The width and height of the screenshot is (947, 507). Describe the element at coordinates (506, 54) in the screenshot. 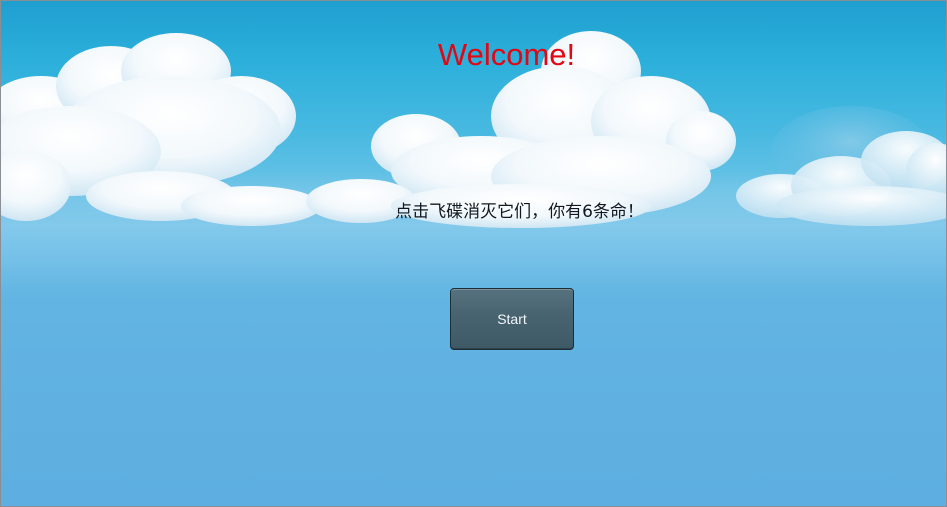

I see `welcome-title: Welcome!` at that location.